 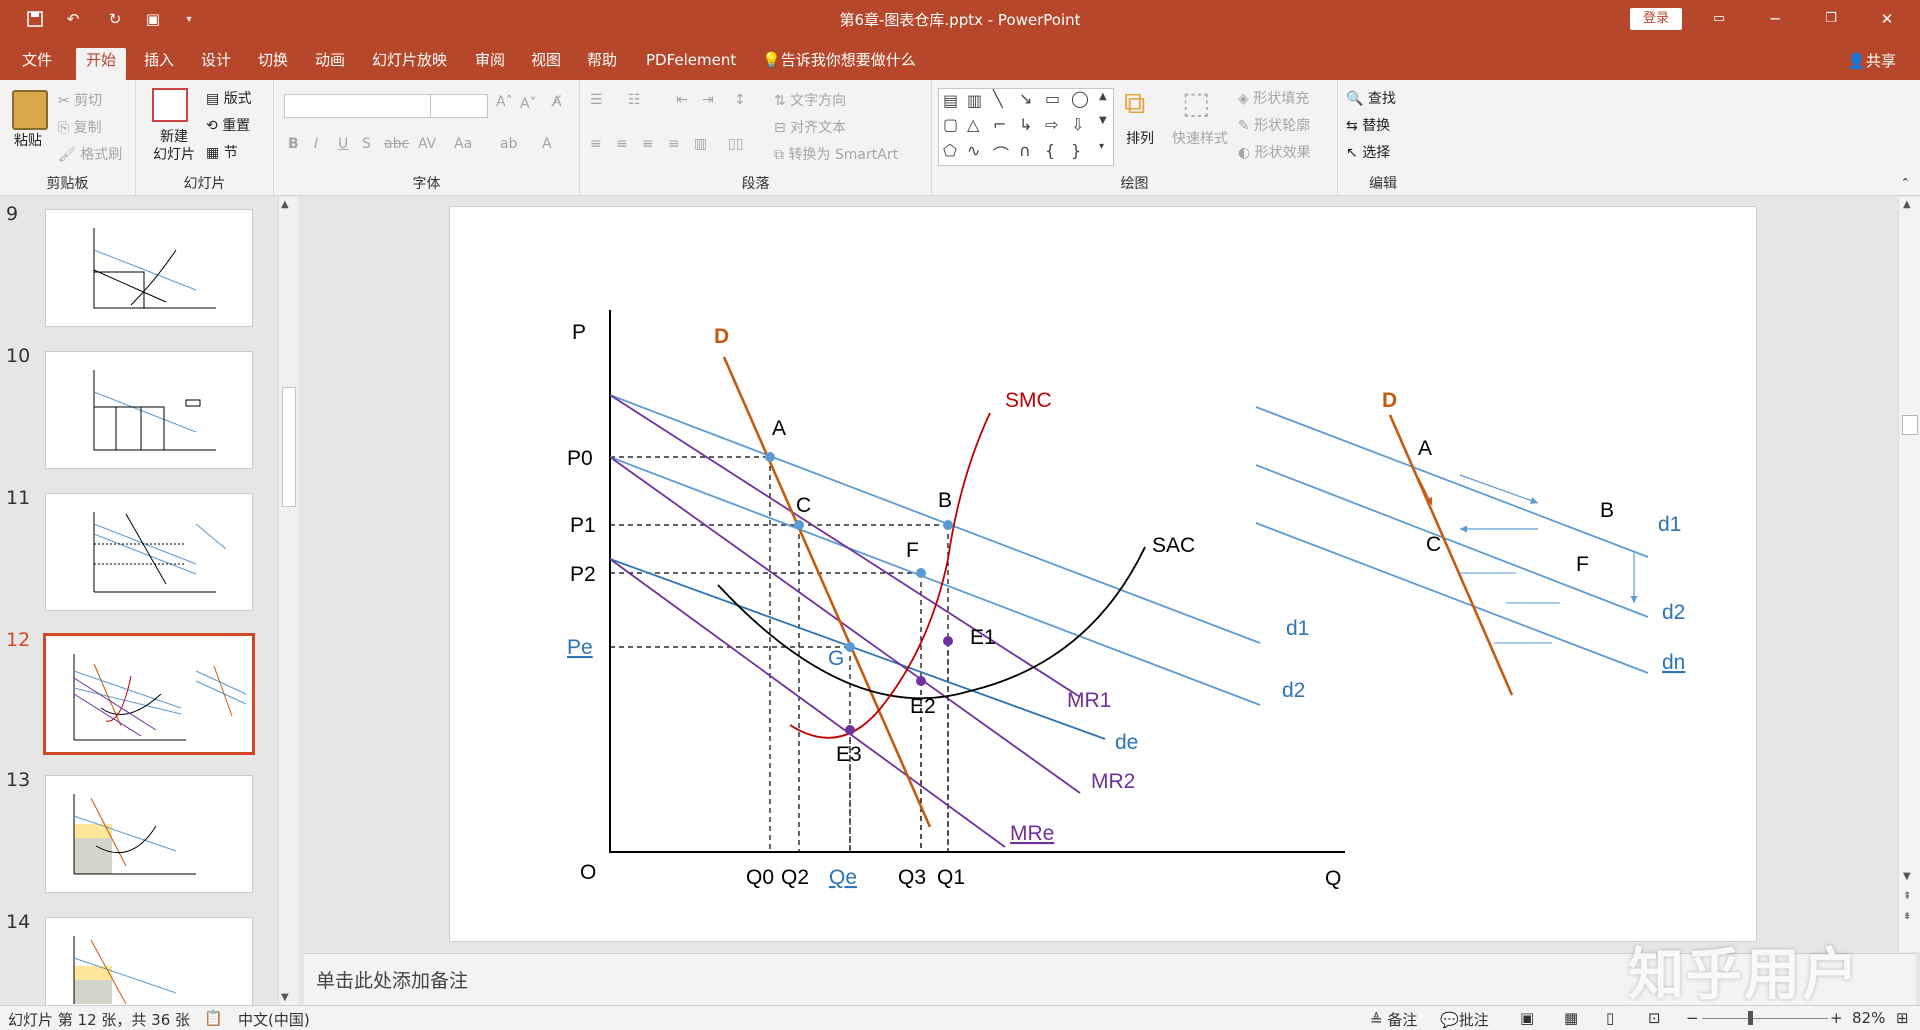 What do you see at coordinates (28, 140) in the screenshot?
I see `paste-button: 粘贴` at bounding box center [28, 140].